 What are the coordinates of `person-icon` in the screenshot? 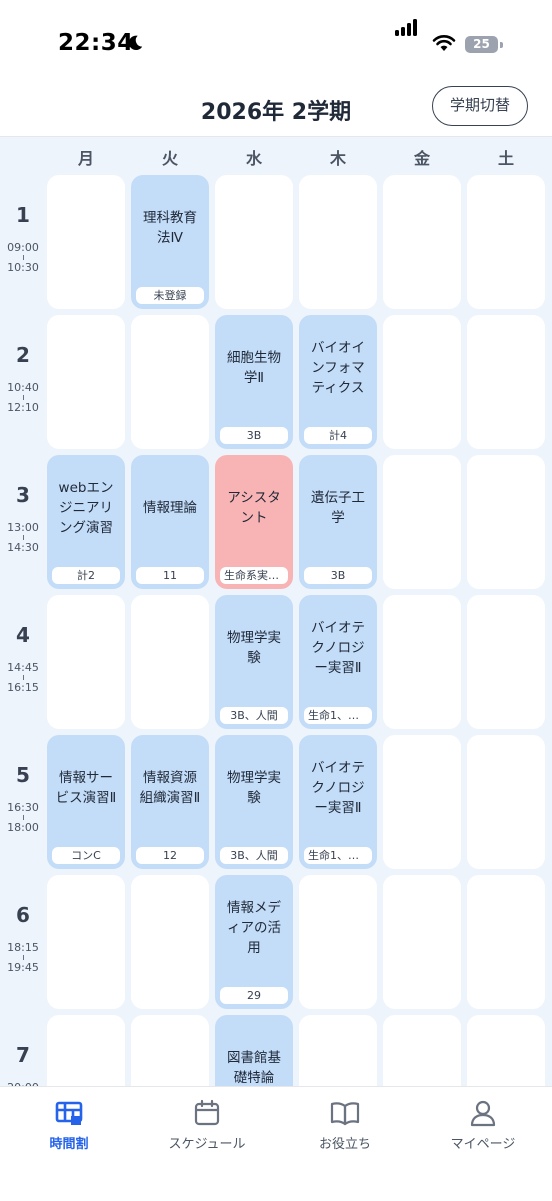 It's located at (483, 1113).